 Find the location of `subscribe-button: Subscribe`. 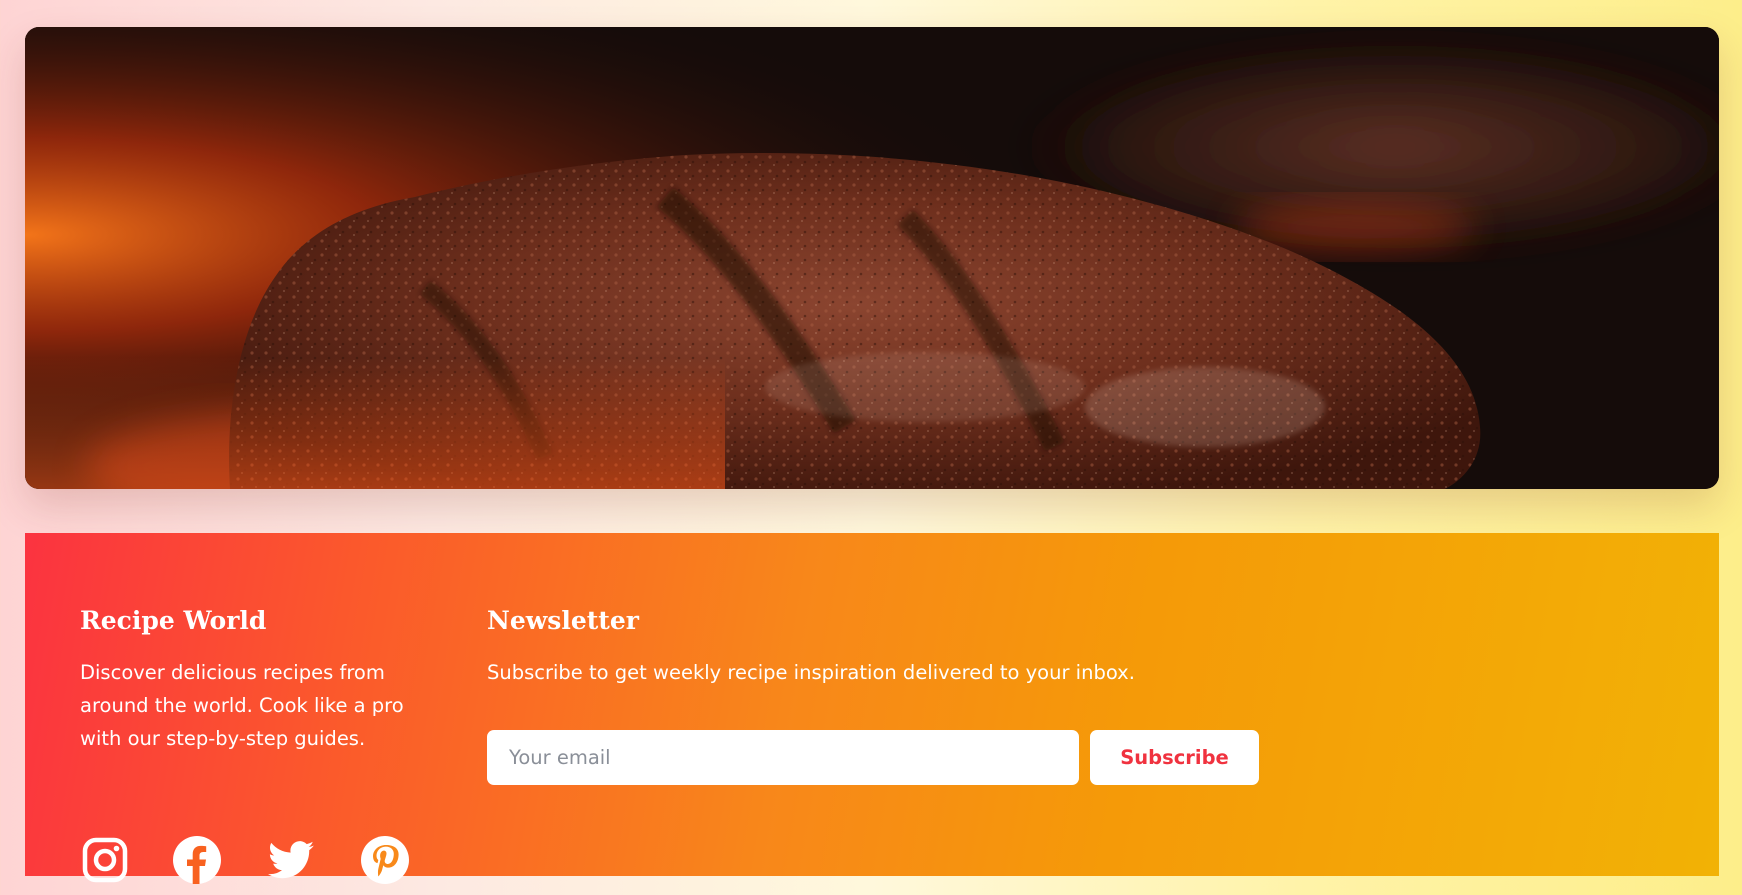

subscribe-button: Subscribe is located at coordinates (1174, 757).